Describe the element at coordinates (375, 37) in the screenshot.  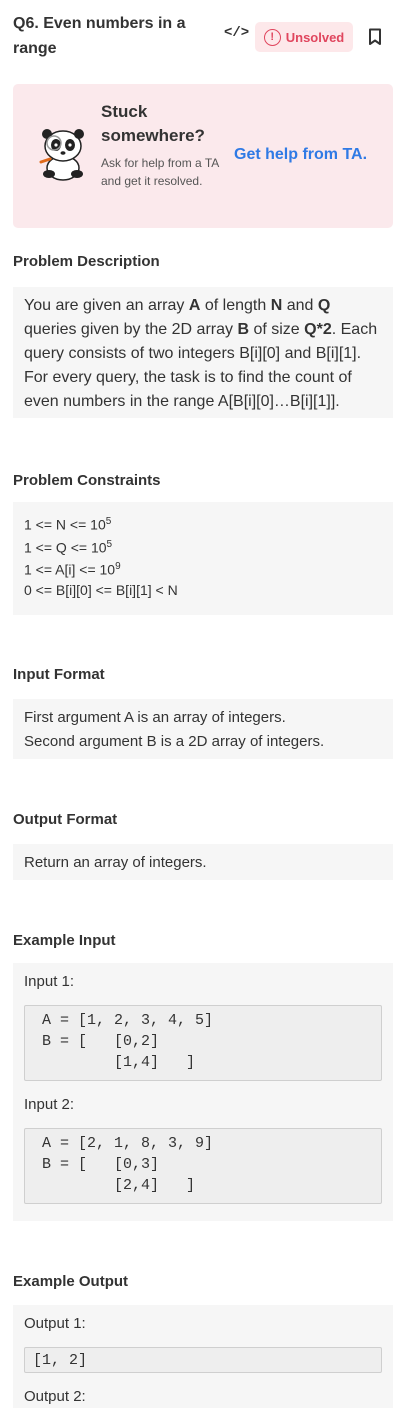
I see `bookmark-icon` at that location.